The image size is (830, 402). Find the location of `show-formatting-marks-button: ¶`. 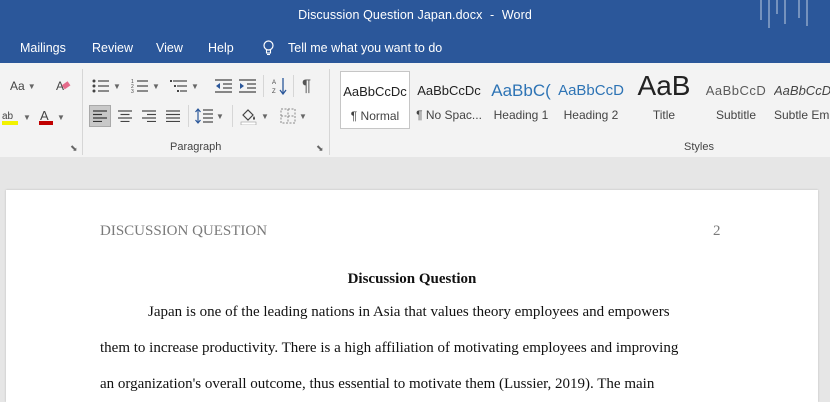

show-formatting-marks-button: ¶ is located at coordinates (306, 86).